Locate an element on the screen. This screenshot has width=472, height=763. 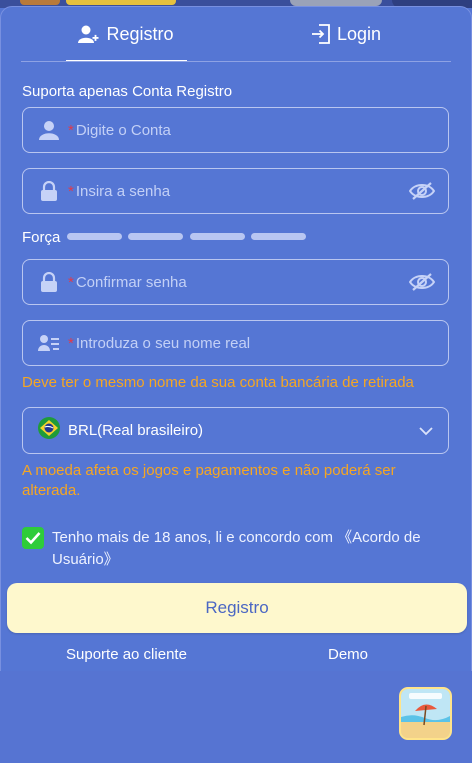
tab-register-label: Registro is located at coordinates (140, 33).